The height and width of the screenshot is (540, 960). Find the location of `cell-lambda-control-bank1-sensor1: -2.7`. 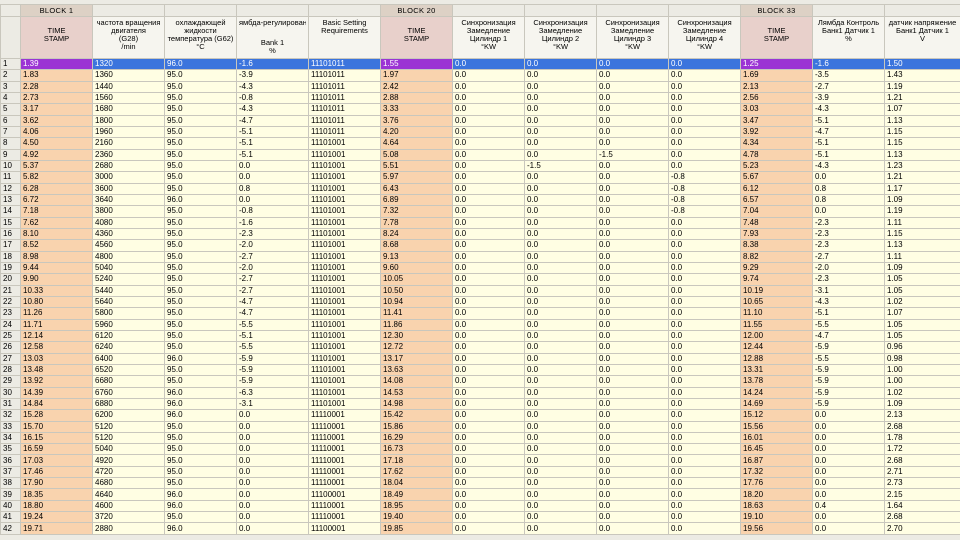

cell-lambda-control-bank1-sensor1: -2.7 is located at coordinates (848, 86).